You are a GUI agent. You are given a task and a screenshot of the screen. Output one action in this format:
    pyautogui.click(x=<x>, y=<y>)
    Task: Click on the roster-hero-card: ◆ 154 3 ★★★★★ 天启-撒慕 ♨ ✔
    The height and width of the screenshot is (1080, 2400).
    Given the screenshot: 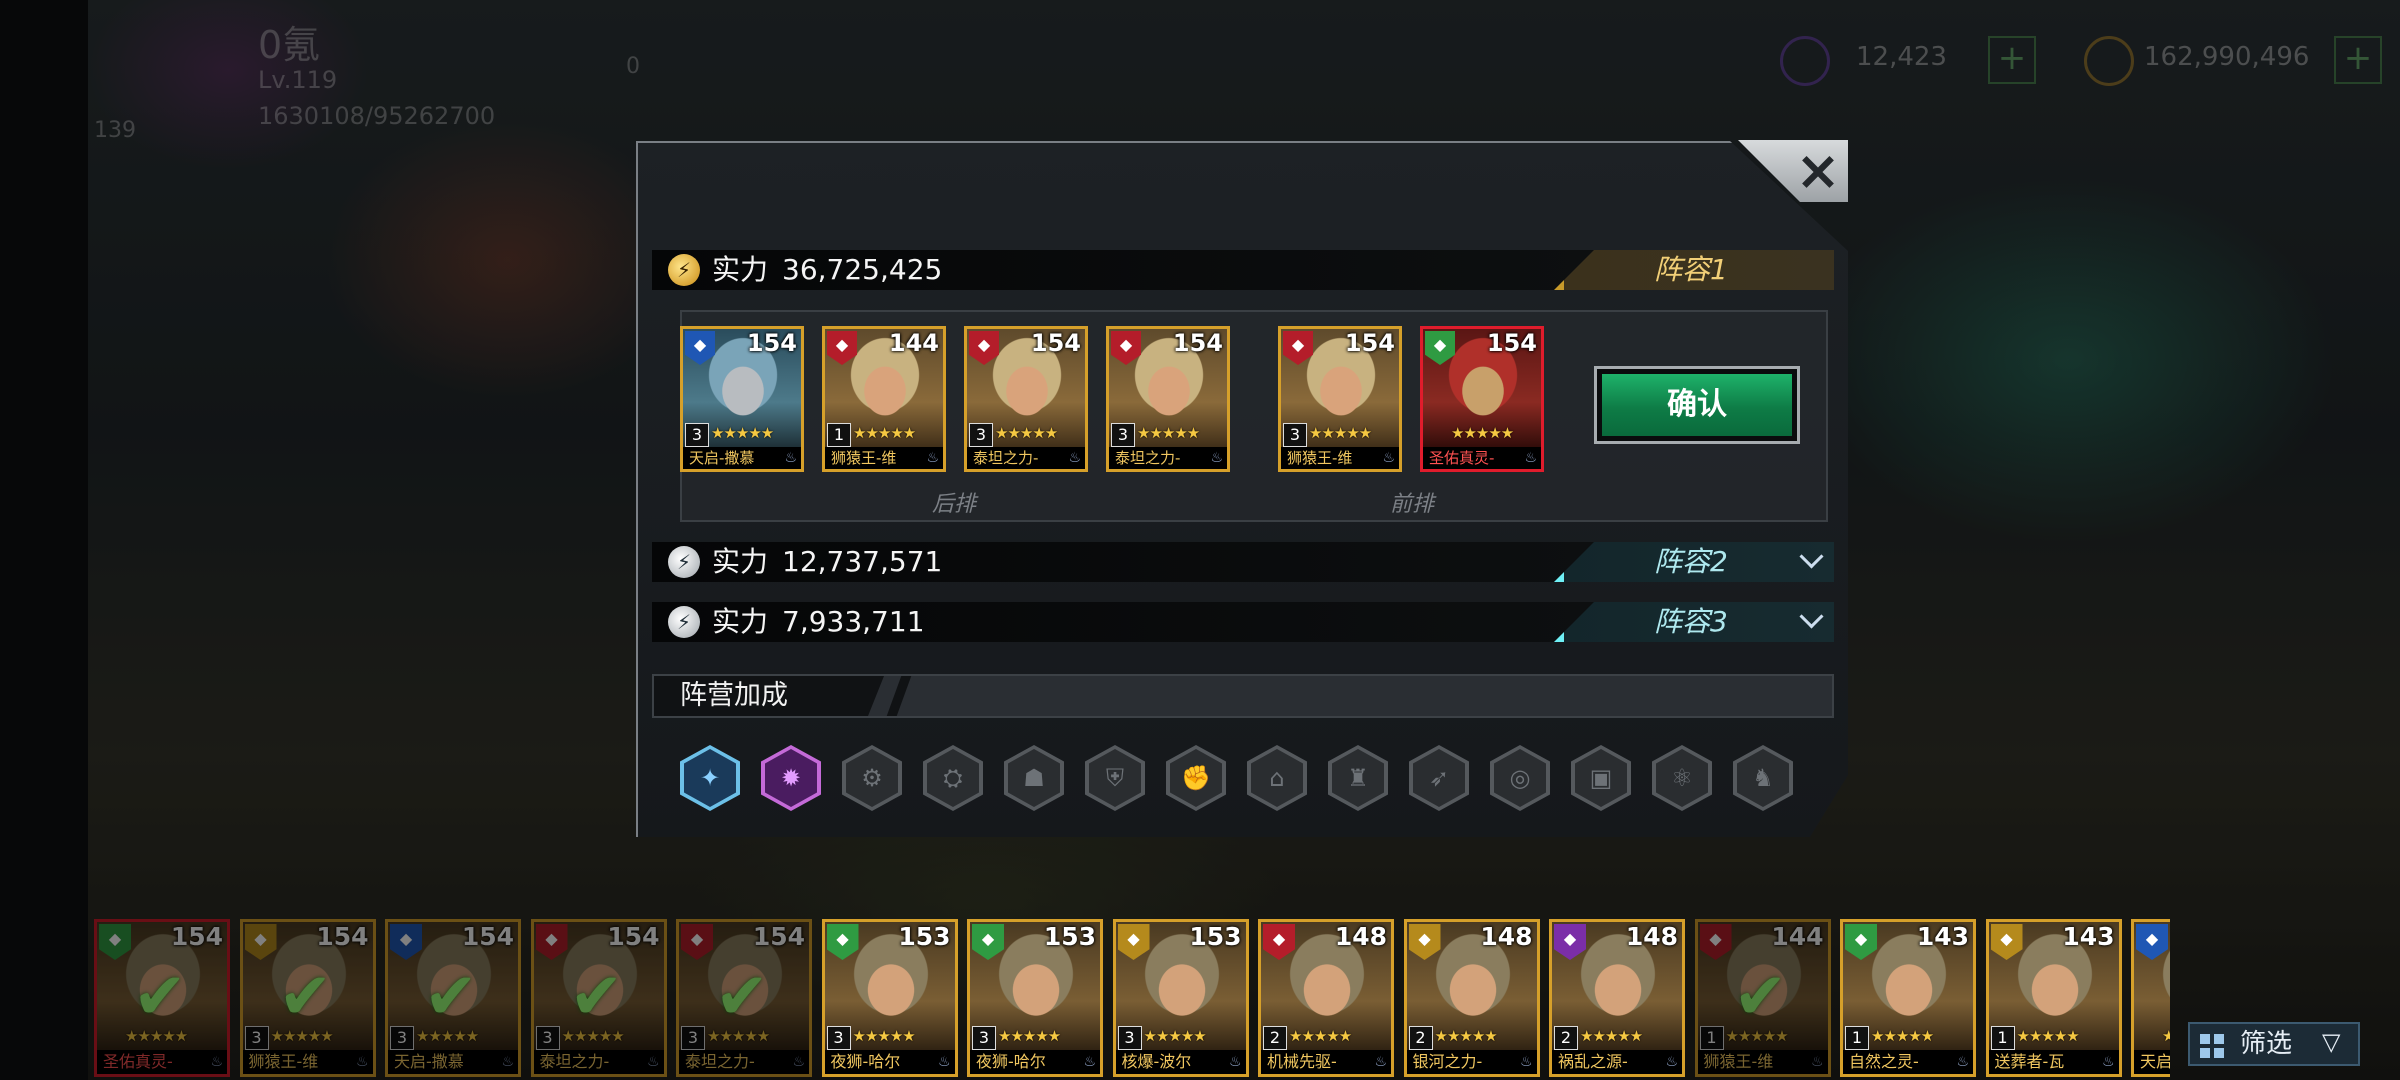 What is the action you would take?
    pyautogui.click(x=453, y=998)
    